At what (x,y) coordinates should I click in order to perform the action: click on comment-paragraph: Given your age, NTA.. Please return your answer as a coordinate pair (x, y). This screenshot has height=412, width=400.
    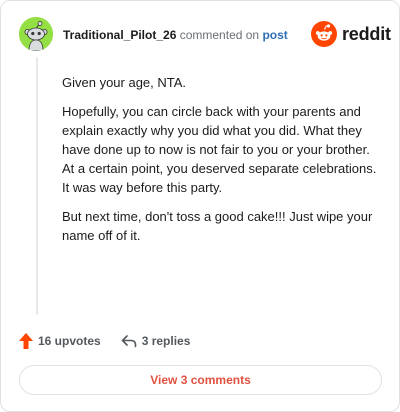
    Looking at the image, I should click on (124, 82).